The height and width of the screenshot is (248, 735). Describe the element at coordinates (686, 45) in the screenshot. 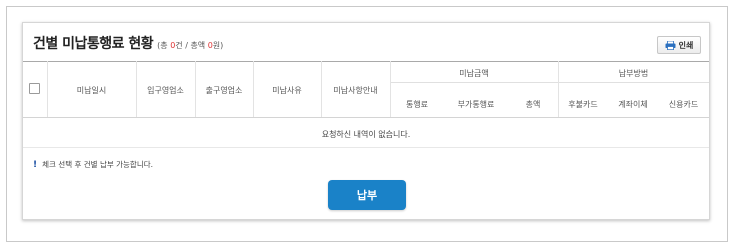

I see `print-label: 인쇄` at that location.